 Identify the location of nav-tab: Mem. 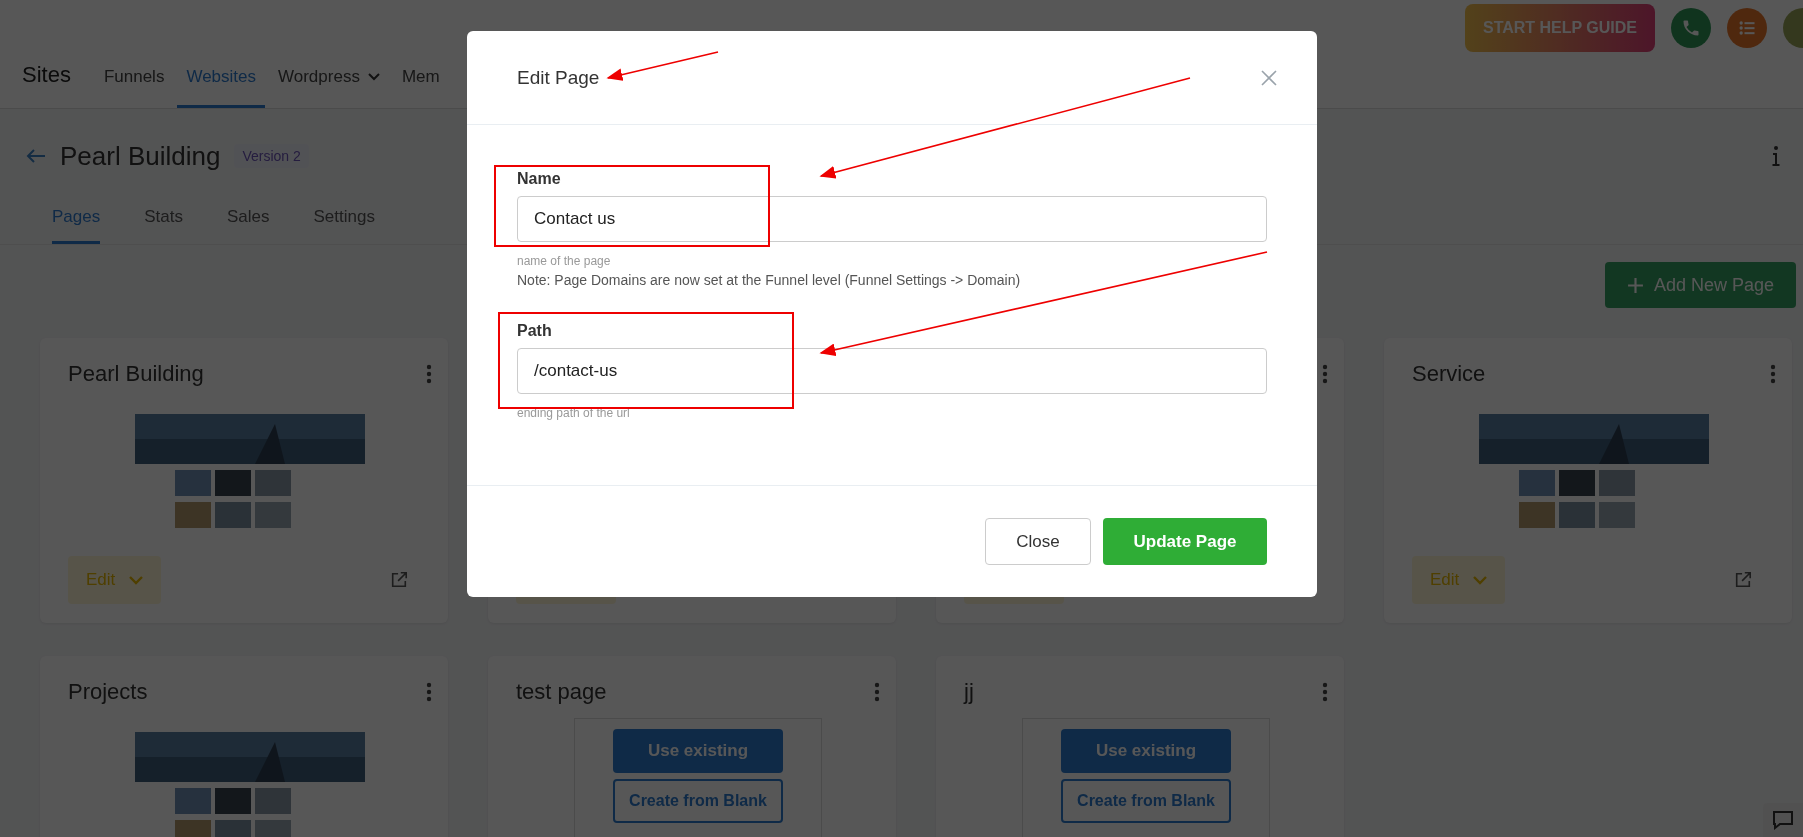
(420, 87).